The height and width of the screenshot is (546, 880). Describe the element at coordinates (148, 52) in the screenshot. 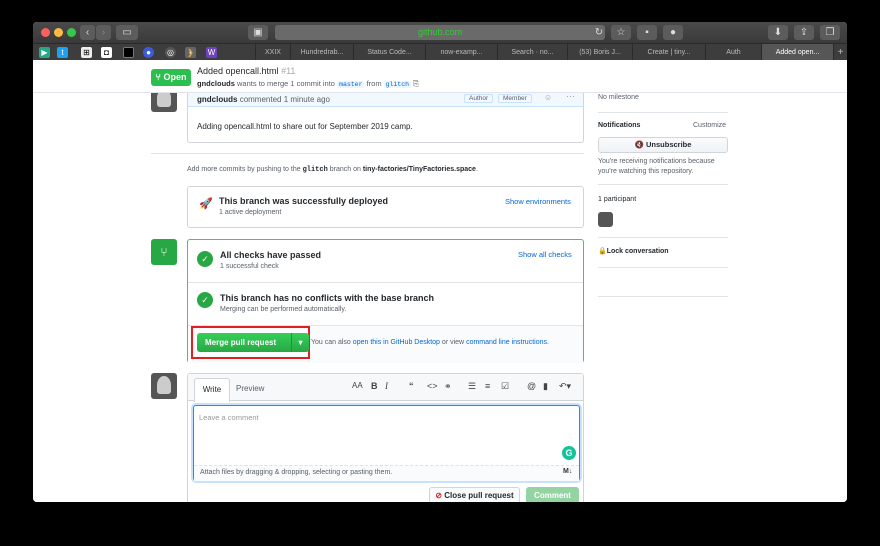

I see `fav-blue-icon: ●` at that location.